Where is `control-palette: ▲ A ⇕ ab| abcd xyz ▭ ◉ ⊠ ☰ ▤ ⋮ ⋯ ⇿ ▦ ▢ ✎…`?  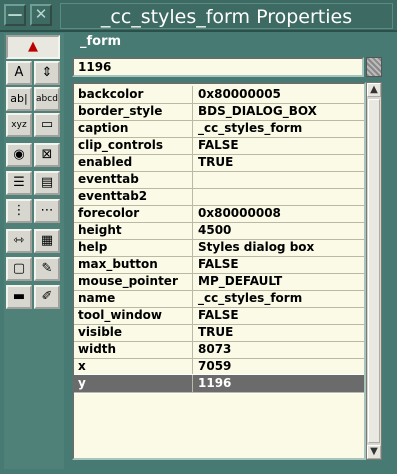
control-palette: ▲ A ⇕ ab| abcd xyz ▭ ◉ ⊠ ☰ ▤ ⋮ ⋯ ⇿ ▦ ▢ ✎… is located at coordinates (34, 251).